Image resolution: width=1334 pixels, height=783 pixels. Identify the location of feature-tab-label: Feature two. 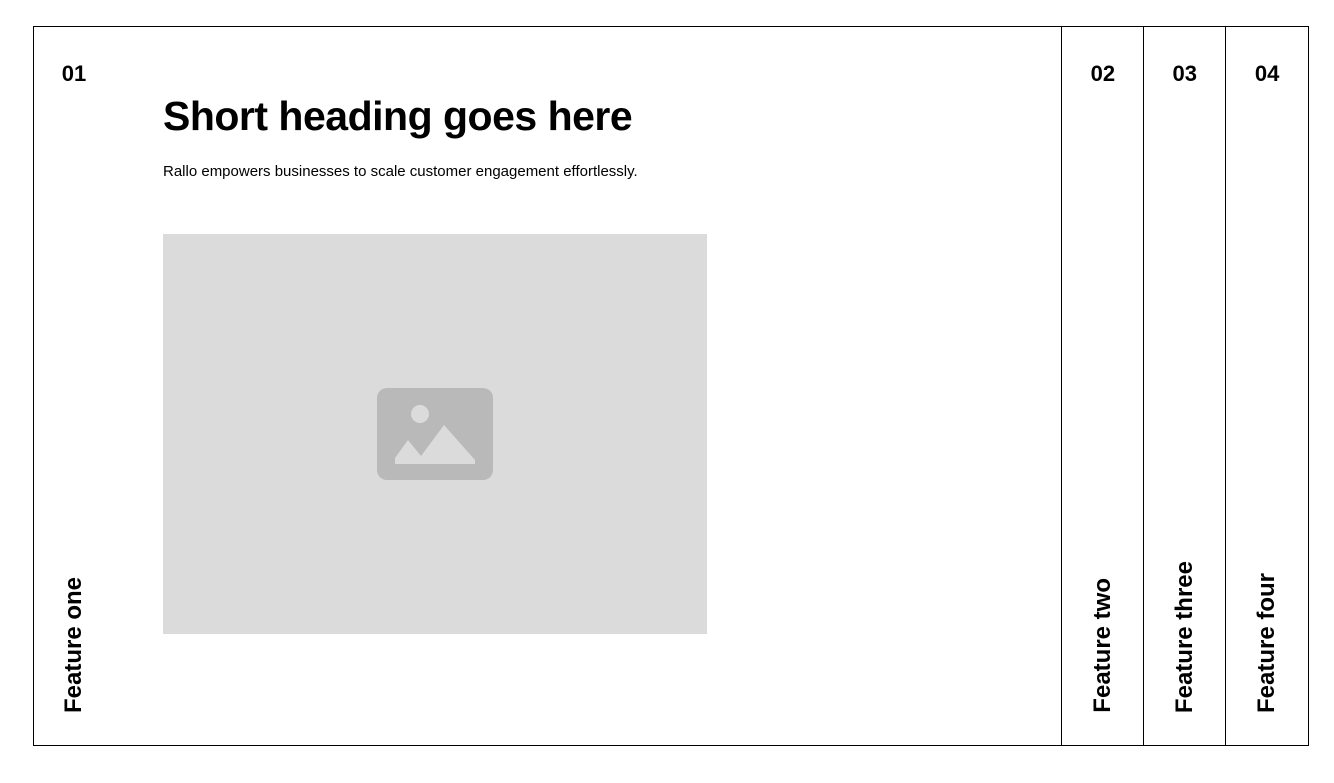
(1102, 645).